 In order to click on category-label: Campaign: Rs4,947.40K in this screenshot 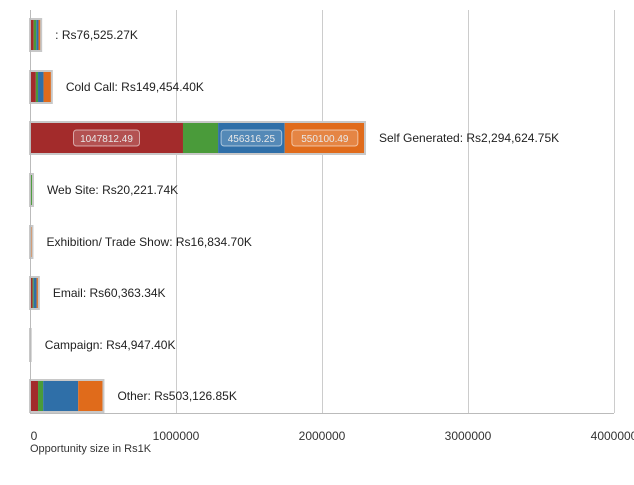, I will do `click(110, 345)`.